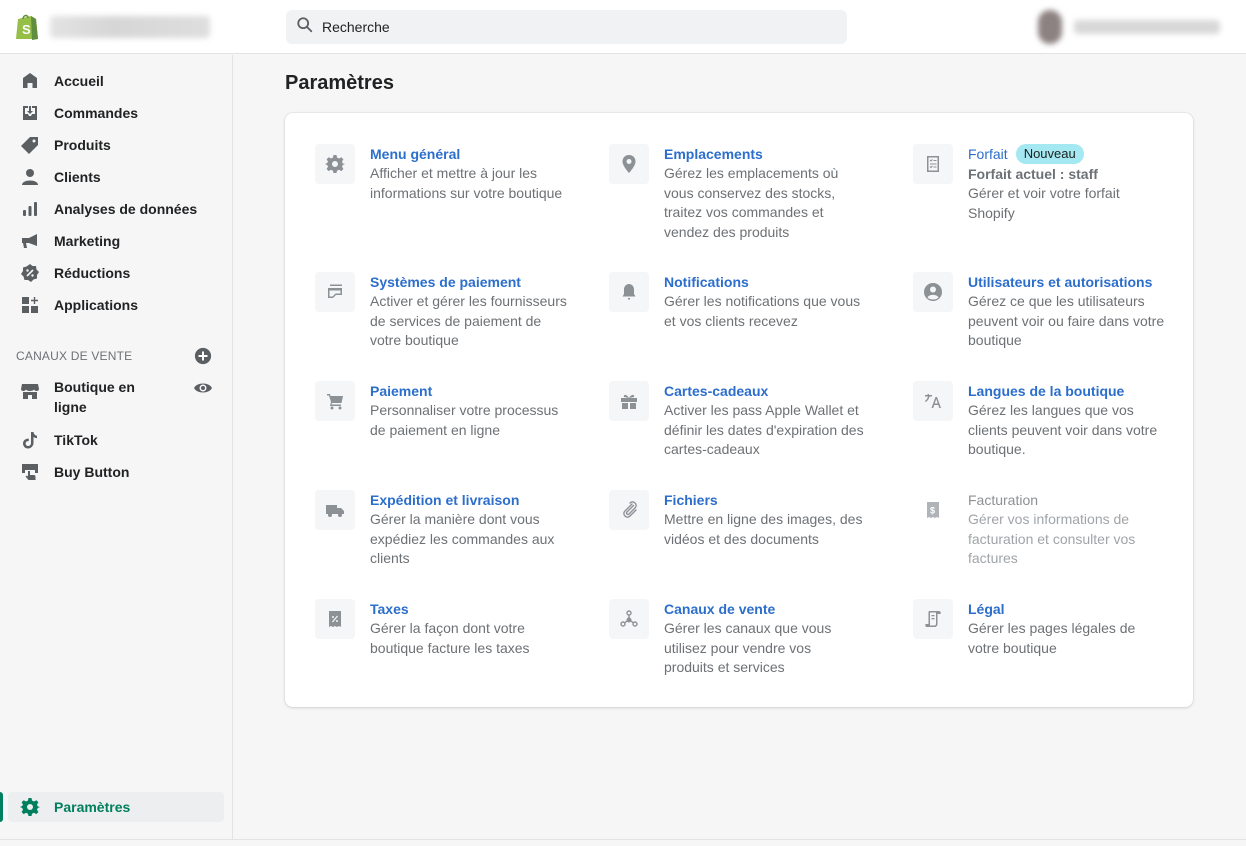  Describe the element at coordinates (116, 440) in the screenshot. I see `sidebar-item-tiktok: TikTok` at that location.